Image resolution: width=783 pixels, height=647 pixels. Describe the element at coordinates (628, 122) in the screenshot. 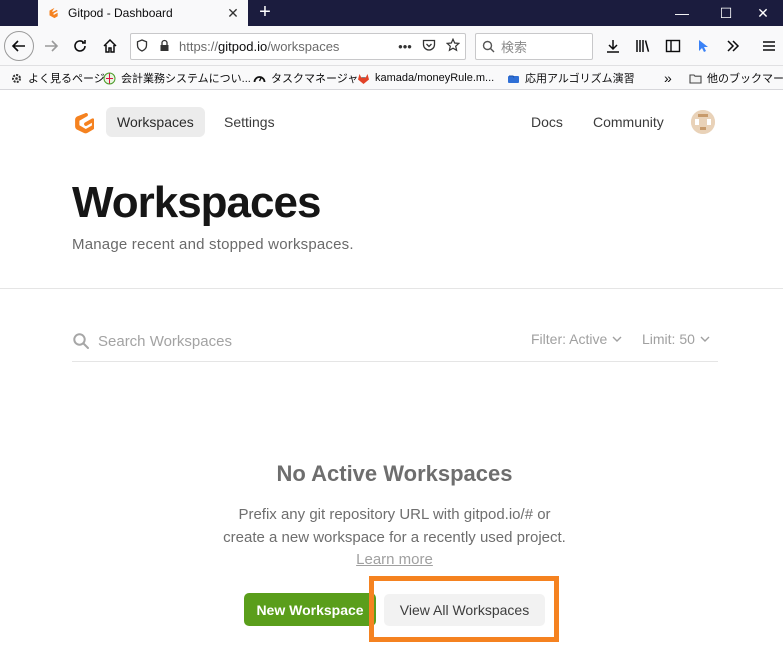

I see `nav-link-community: Community` at that location.